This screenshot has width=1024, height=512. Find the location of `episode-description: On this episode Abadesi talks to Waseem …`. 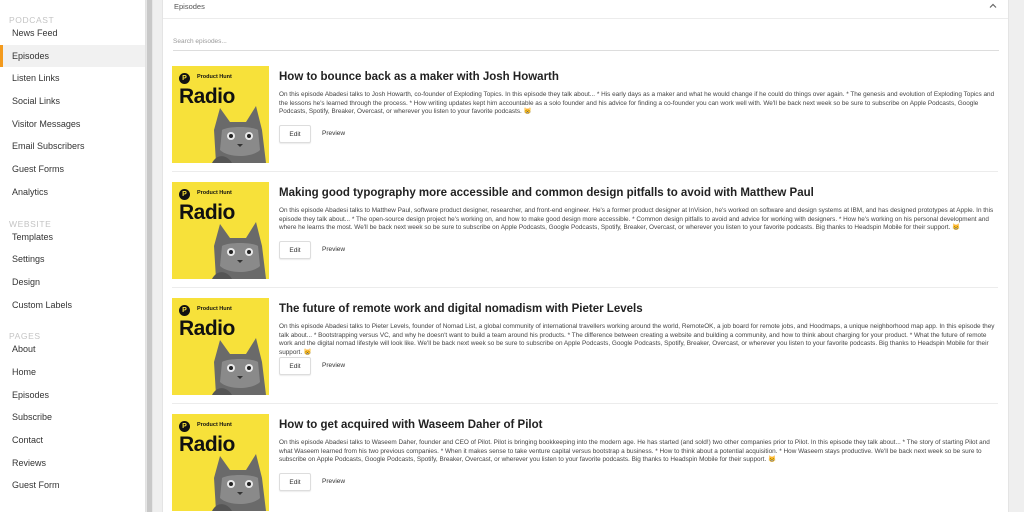

episode-description: On this episode Abadesi talks to Waseem … is located at coordinates (634, 451).